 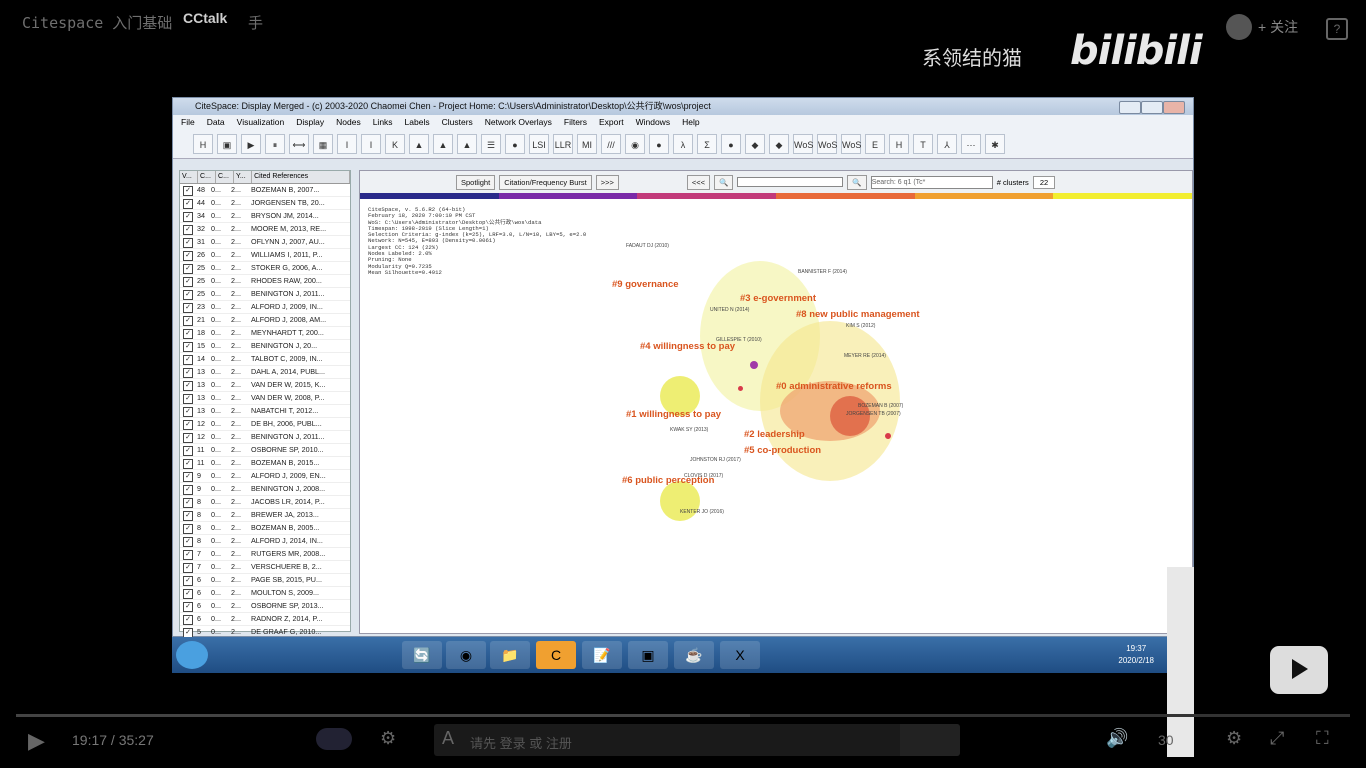 What do you see at coordinates (563, 144) in the screenshot?
I see `toolbar-button: LLR` at bounding box center [563, 144].